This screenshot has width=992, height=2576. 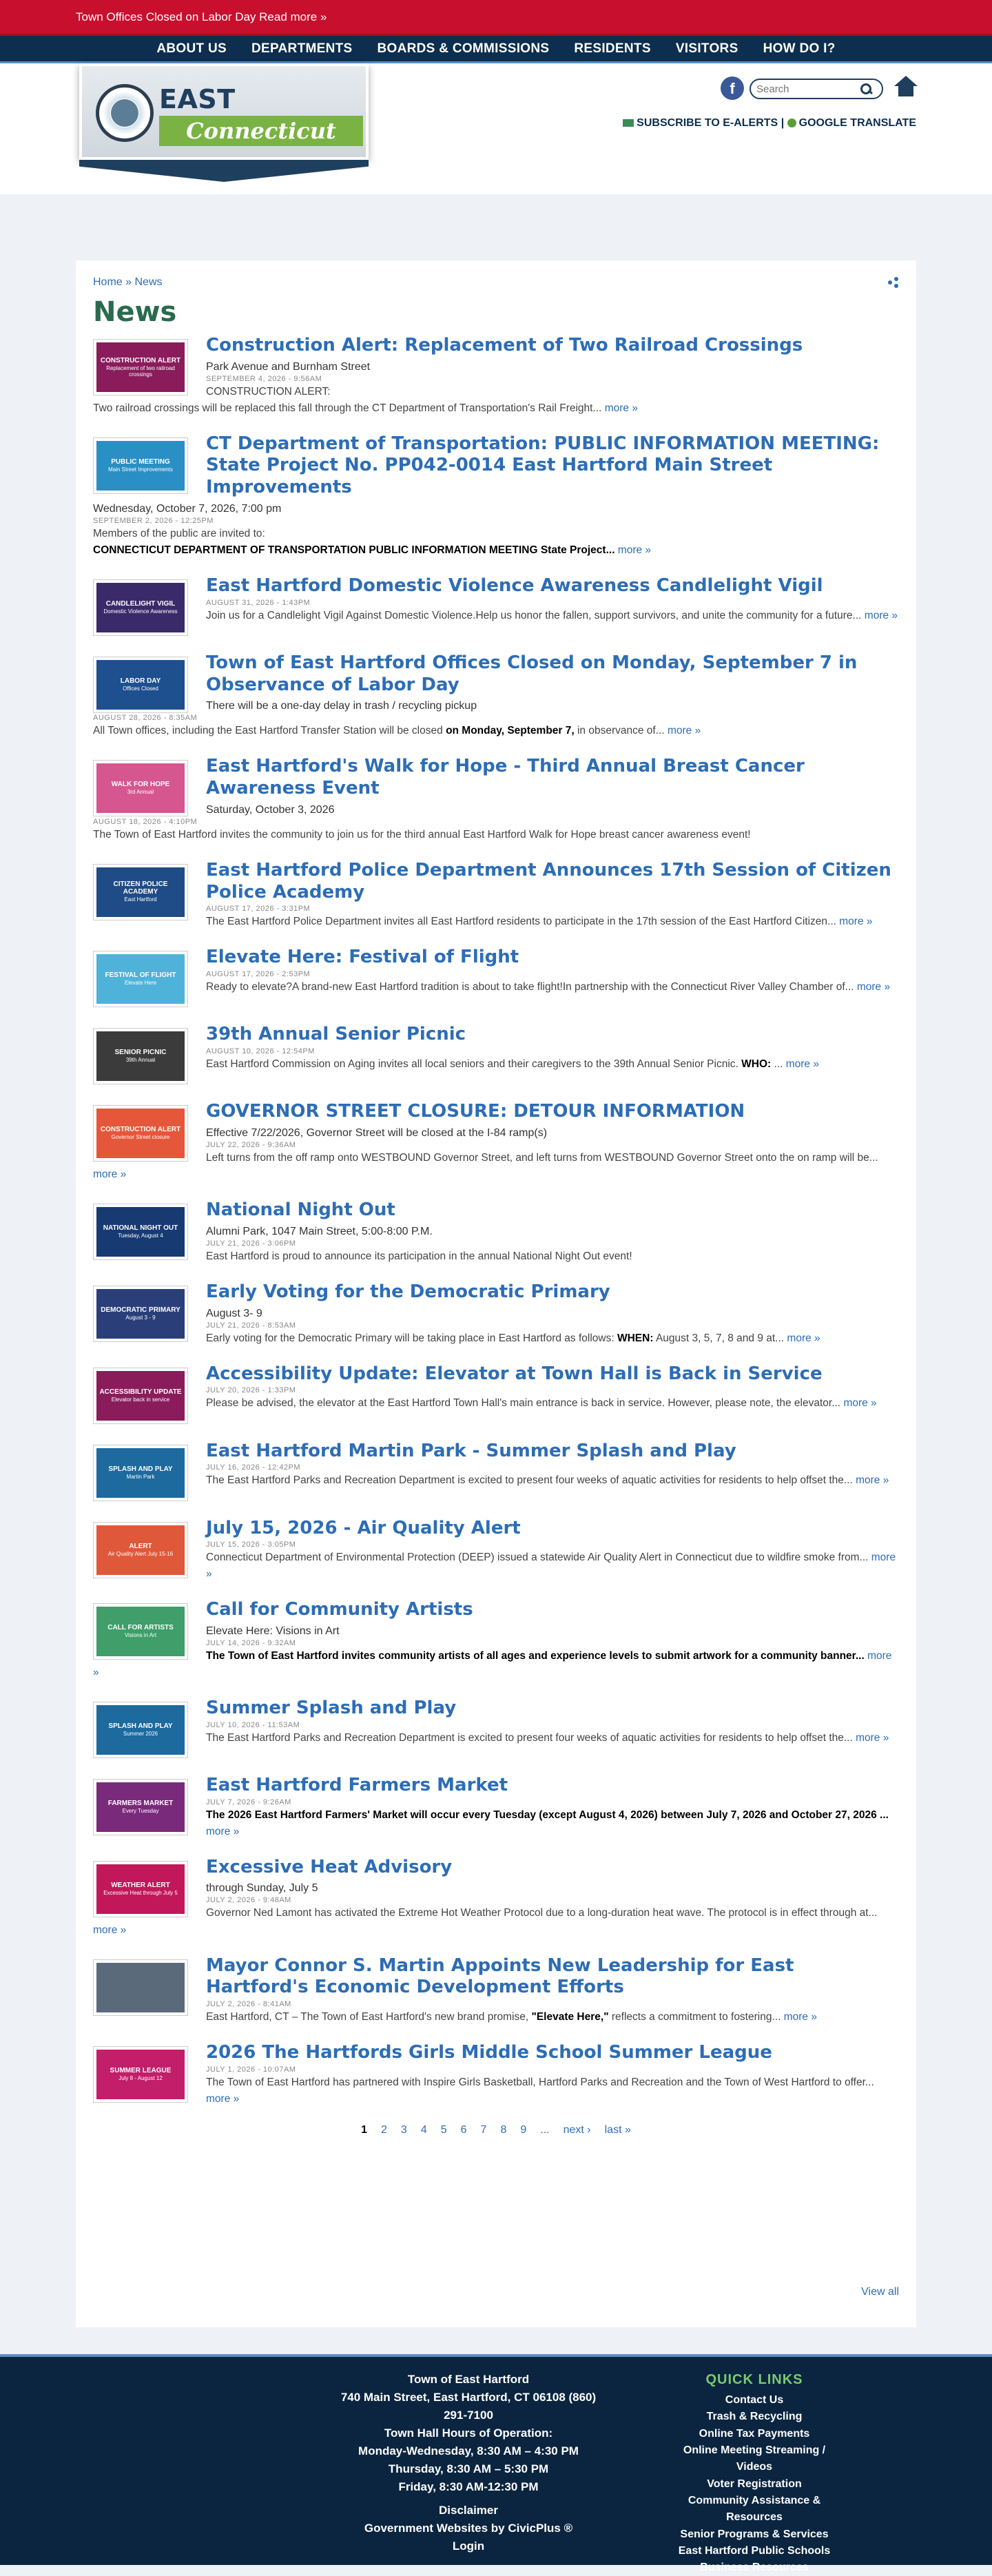 What do you see at coordinates (444, 2130) in the screenshot?
I see `pager-item: 5` at bounding box center [444, 2130].